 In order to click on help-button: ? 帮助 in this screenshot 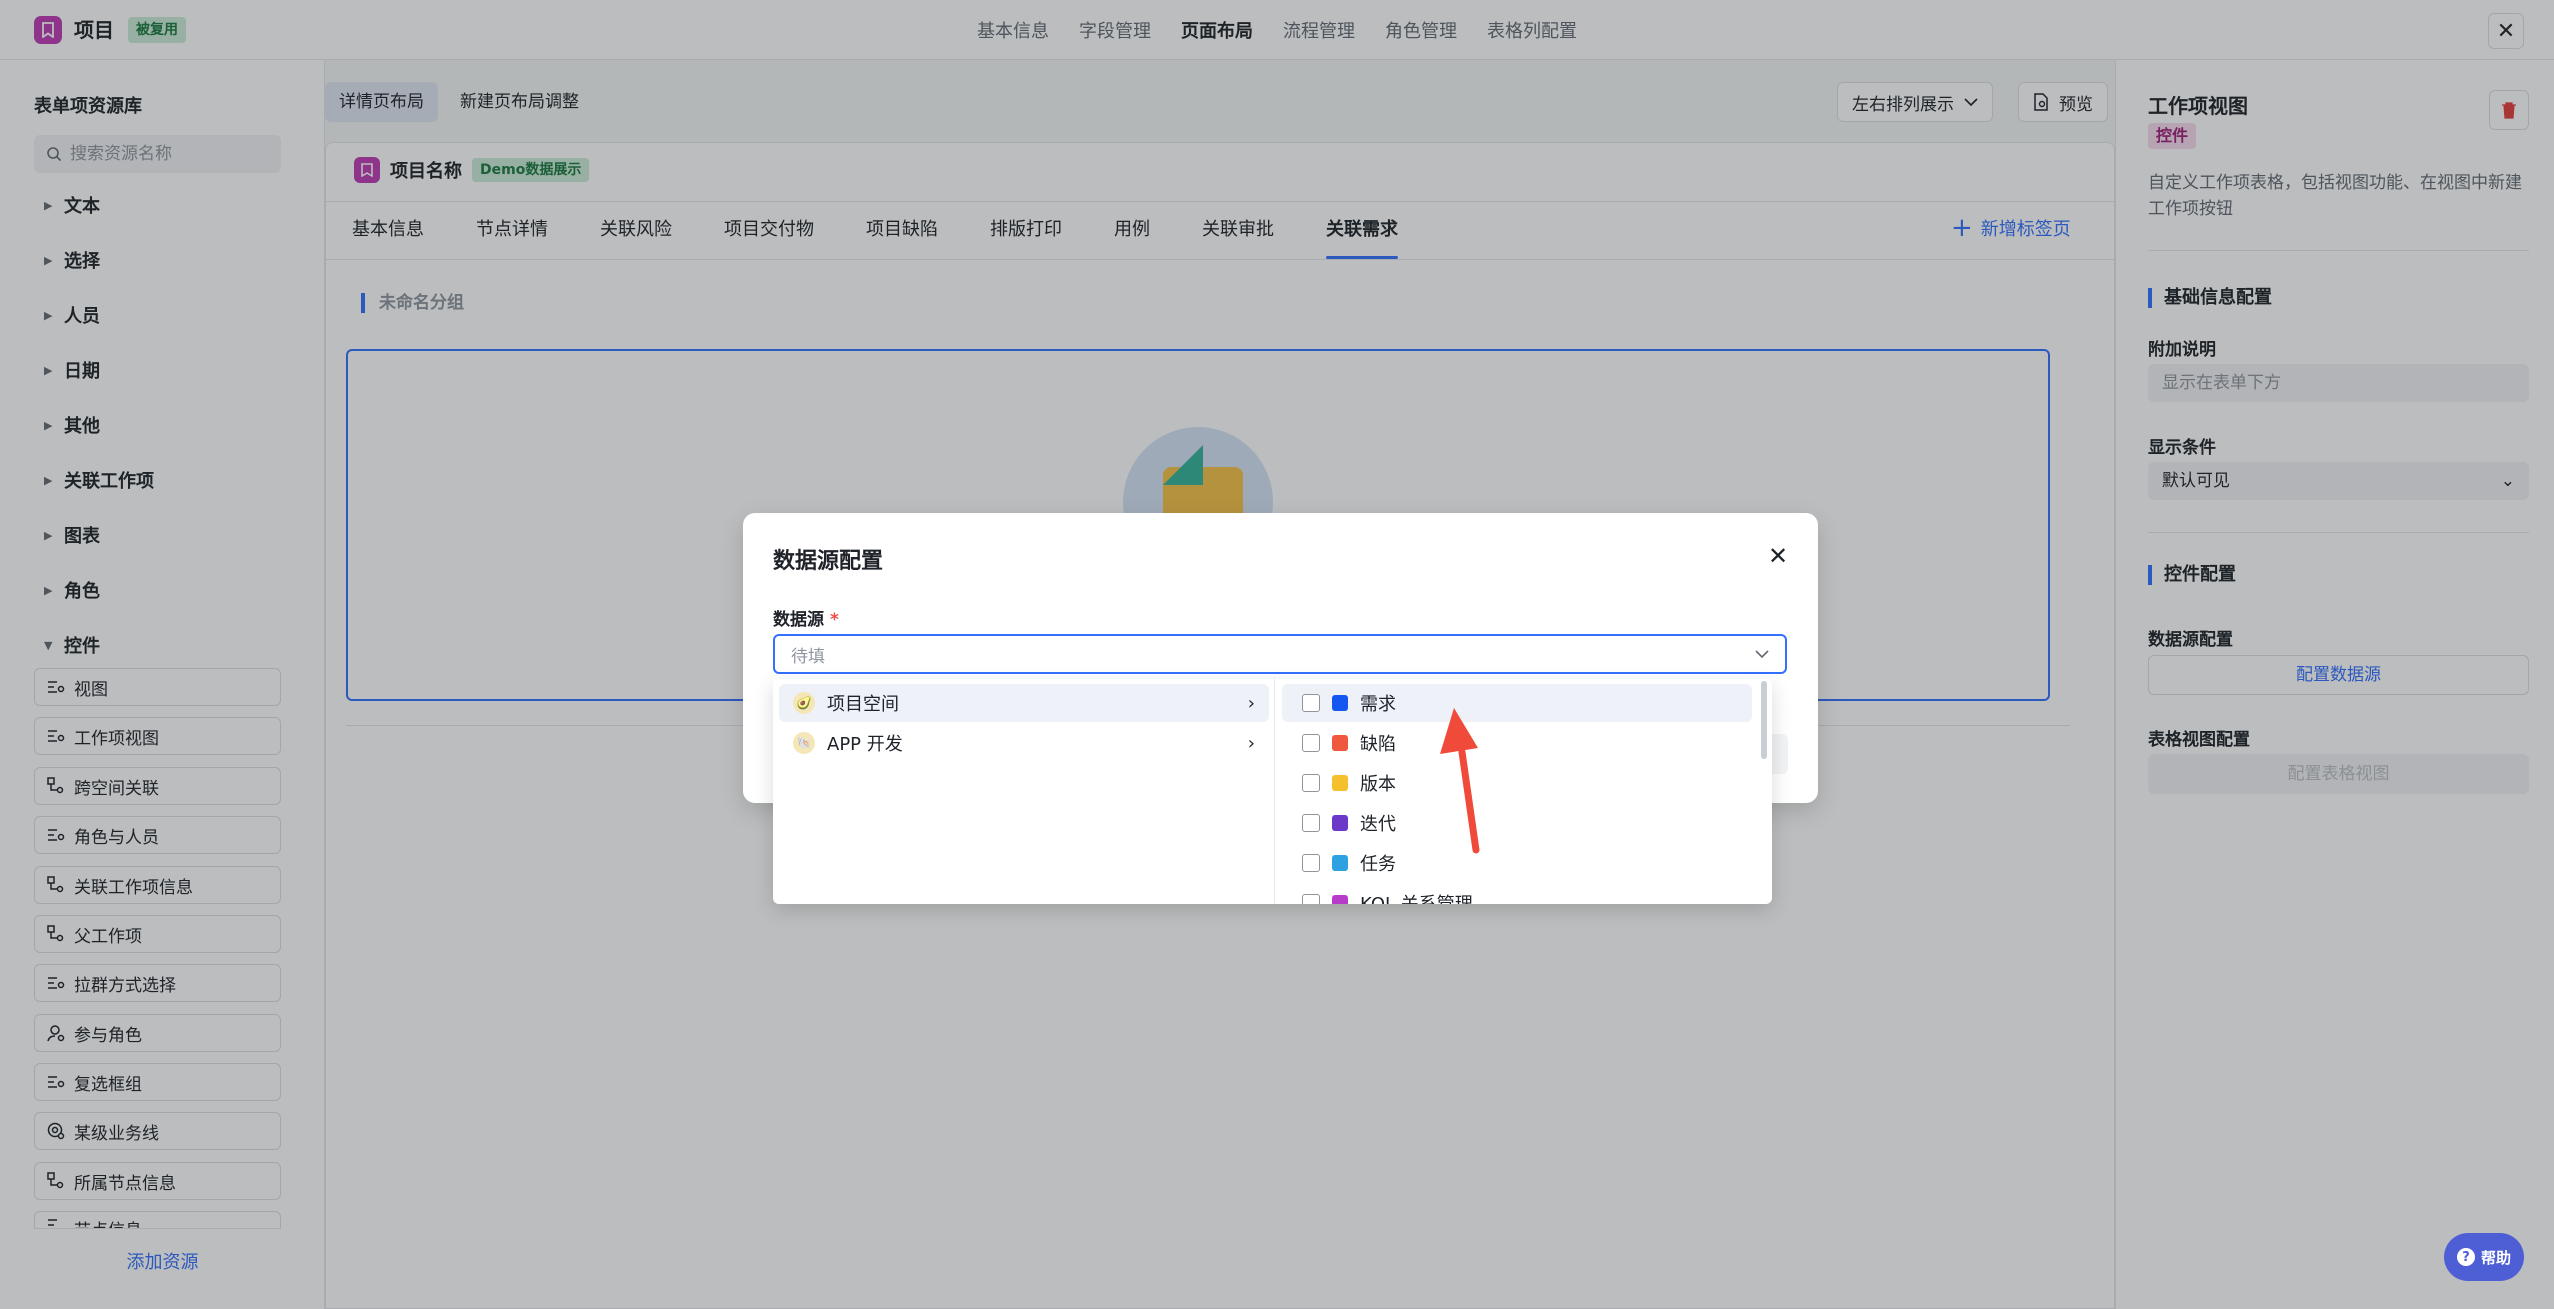, I will do `click(2484, 1257)`.